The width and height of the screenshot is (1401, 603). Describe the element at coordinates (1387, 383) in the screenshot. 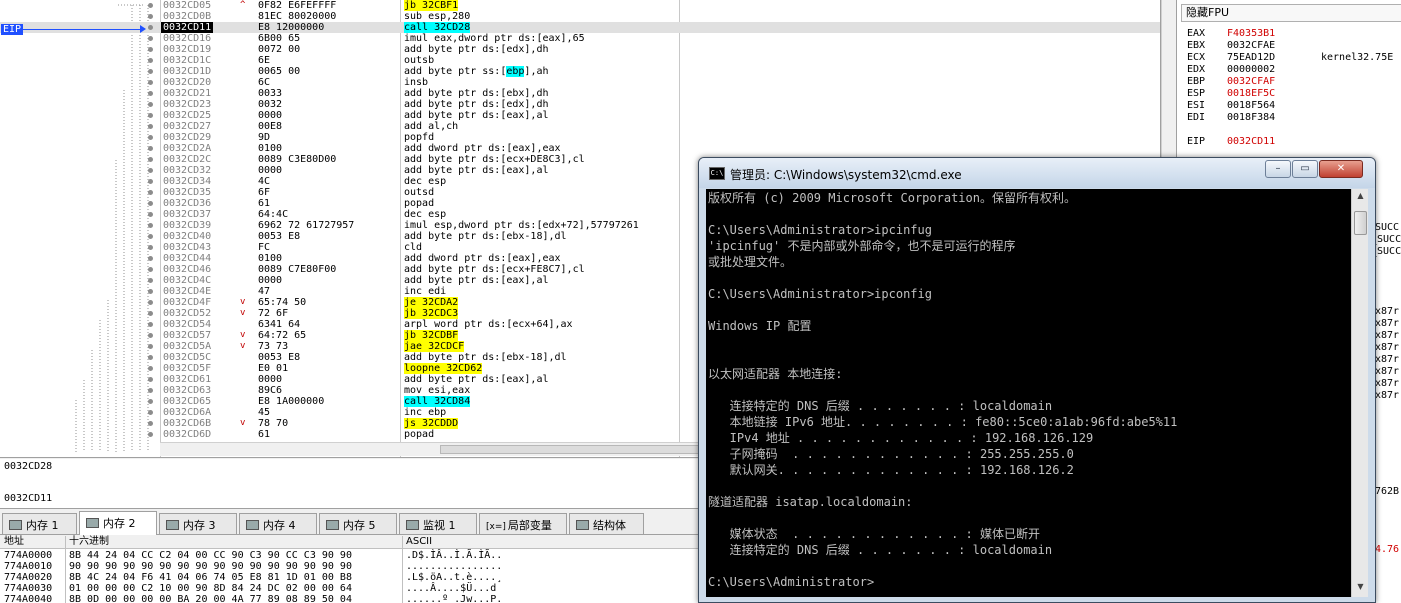

I see `register-side-fragment: x87r` at that location.